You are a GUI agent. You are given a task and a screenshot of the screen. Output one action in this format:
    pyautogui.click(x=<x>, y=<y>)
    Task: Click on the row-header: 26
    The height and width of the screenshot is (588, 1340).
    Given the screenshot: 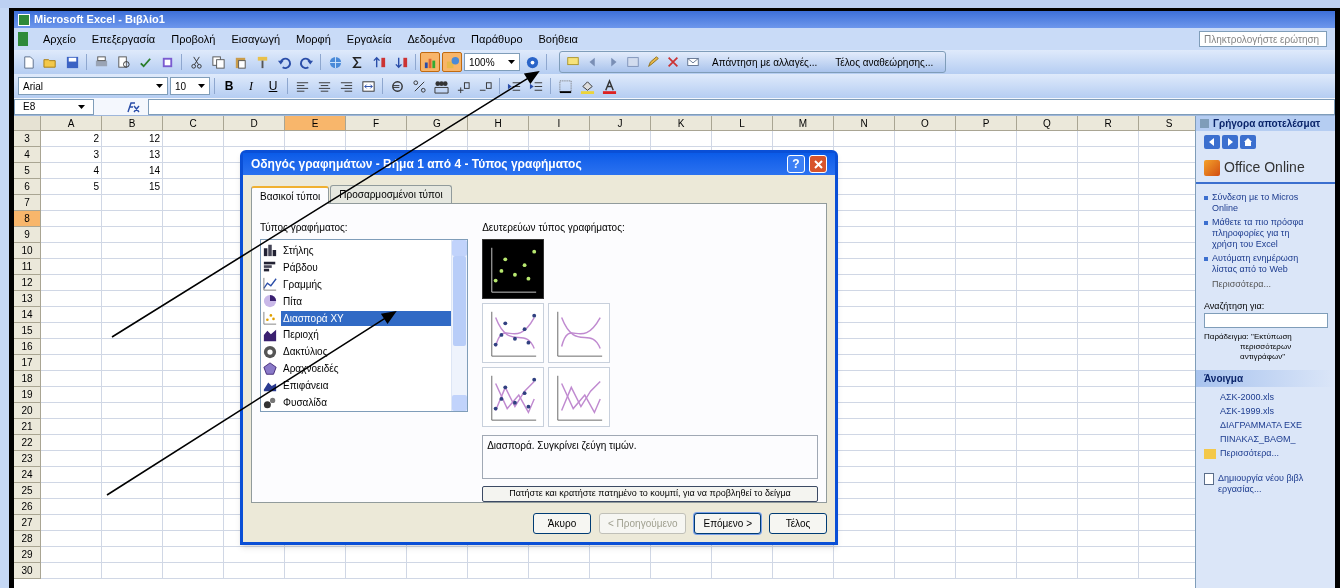 What is the action you would take?
    pyautogui.click(x=27, y=507)
    